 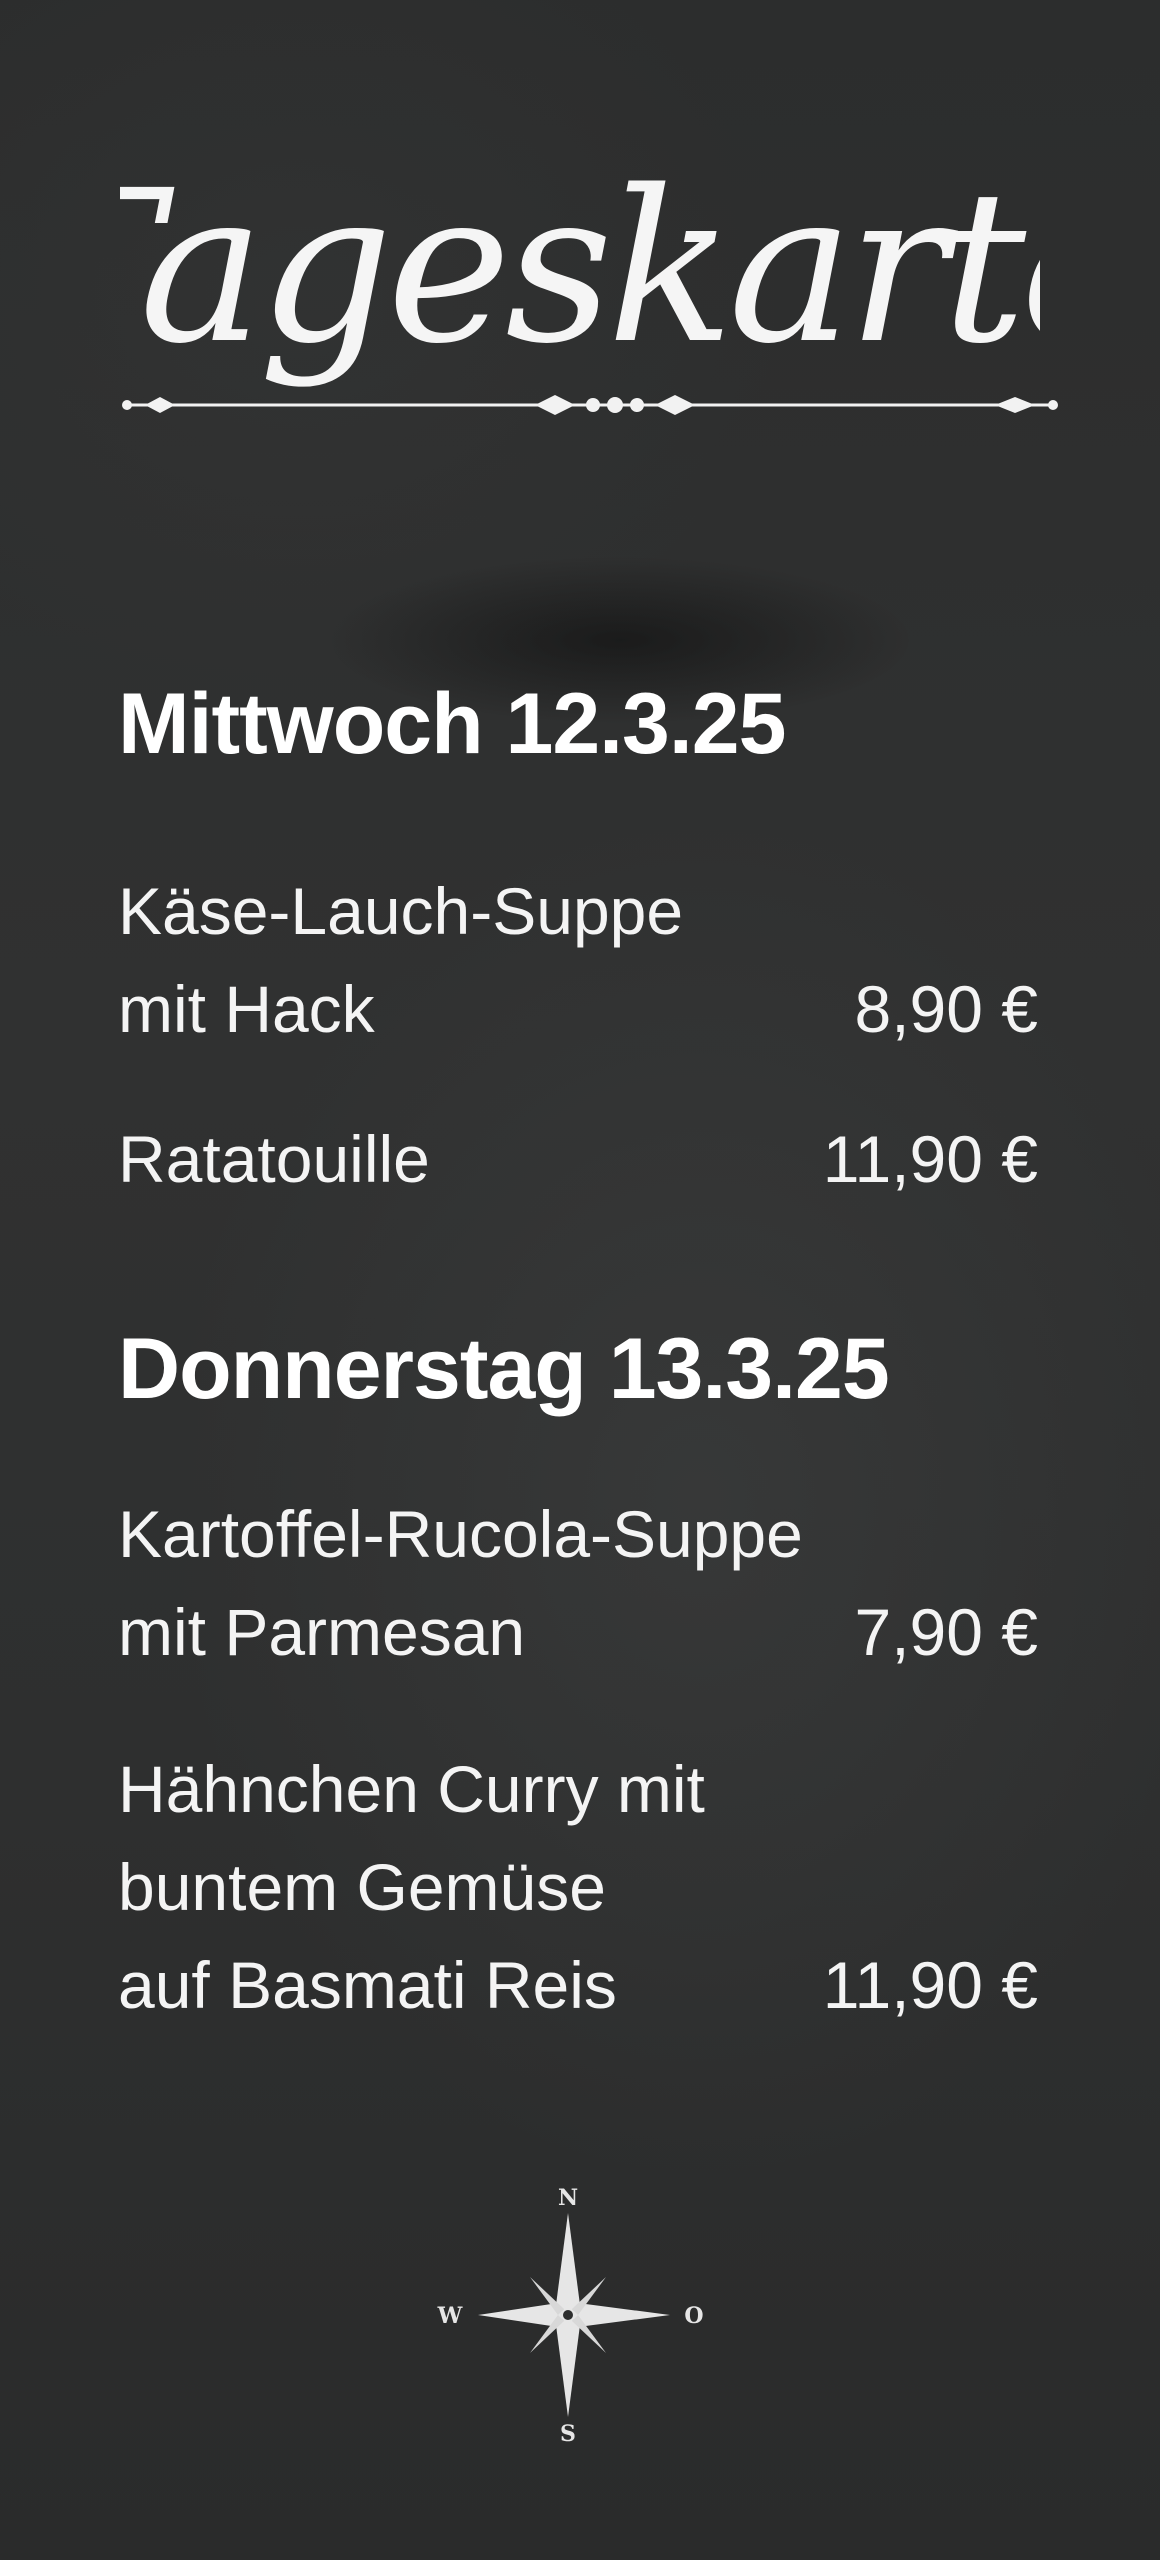 What do you see at coordinates (401, 911) in the screenshot?
I see `dish-name-line: Käse-Lauch-Suppe` at bounding box center [401, 911].